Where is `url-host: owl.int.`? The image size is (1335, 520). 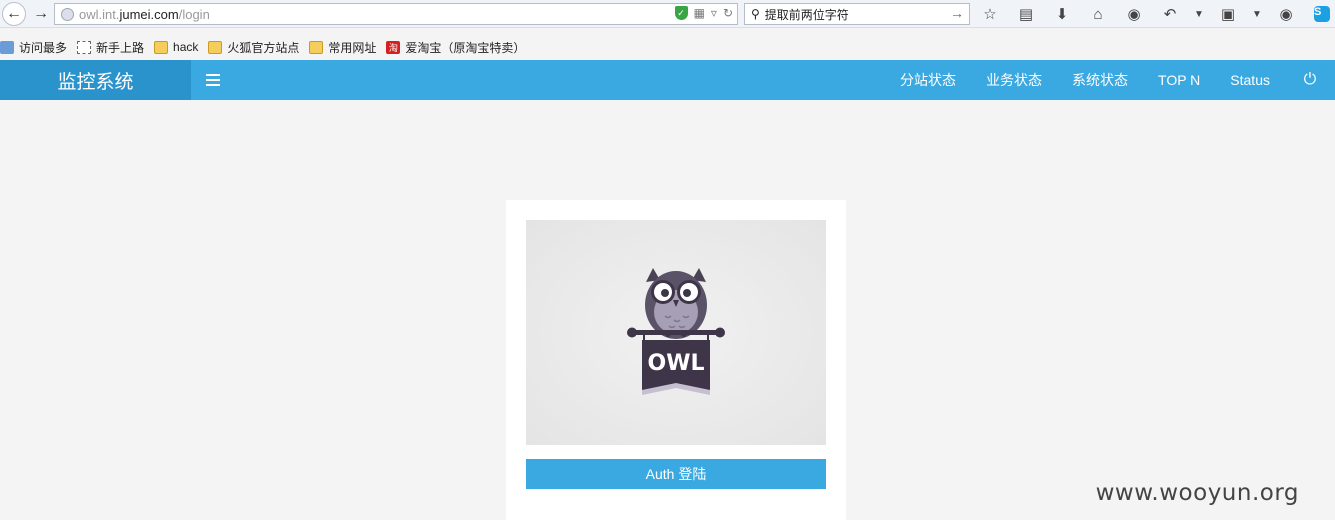
url-host: owl.int. is located at coordinates (99, 14).